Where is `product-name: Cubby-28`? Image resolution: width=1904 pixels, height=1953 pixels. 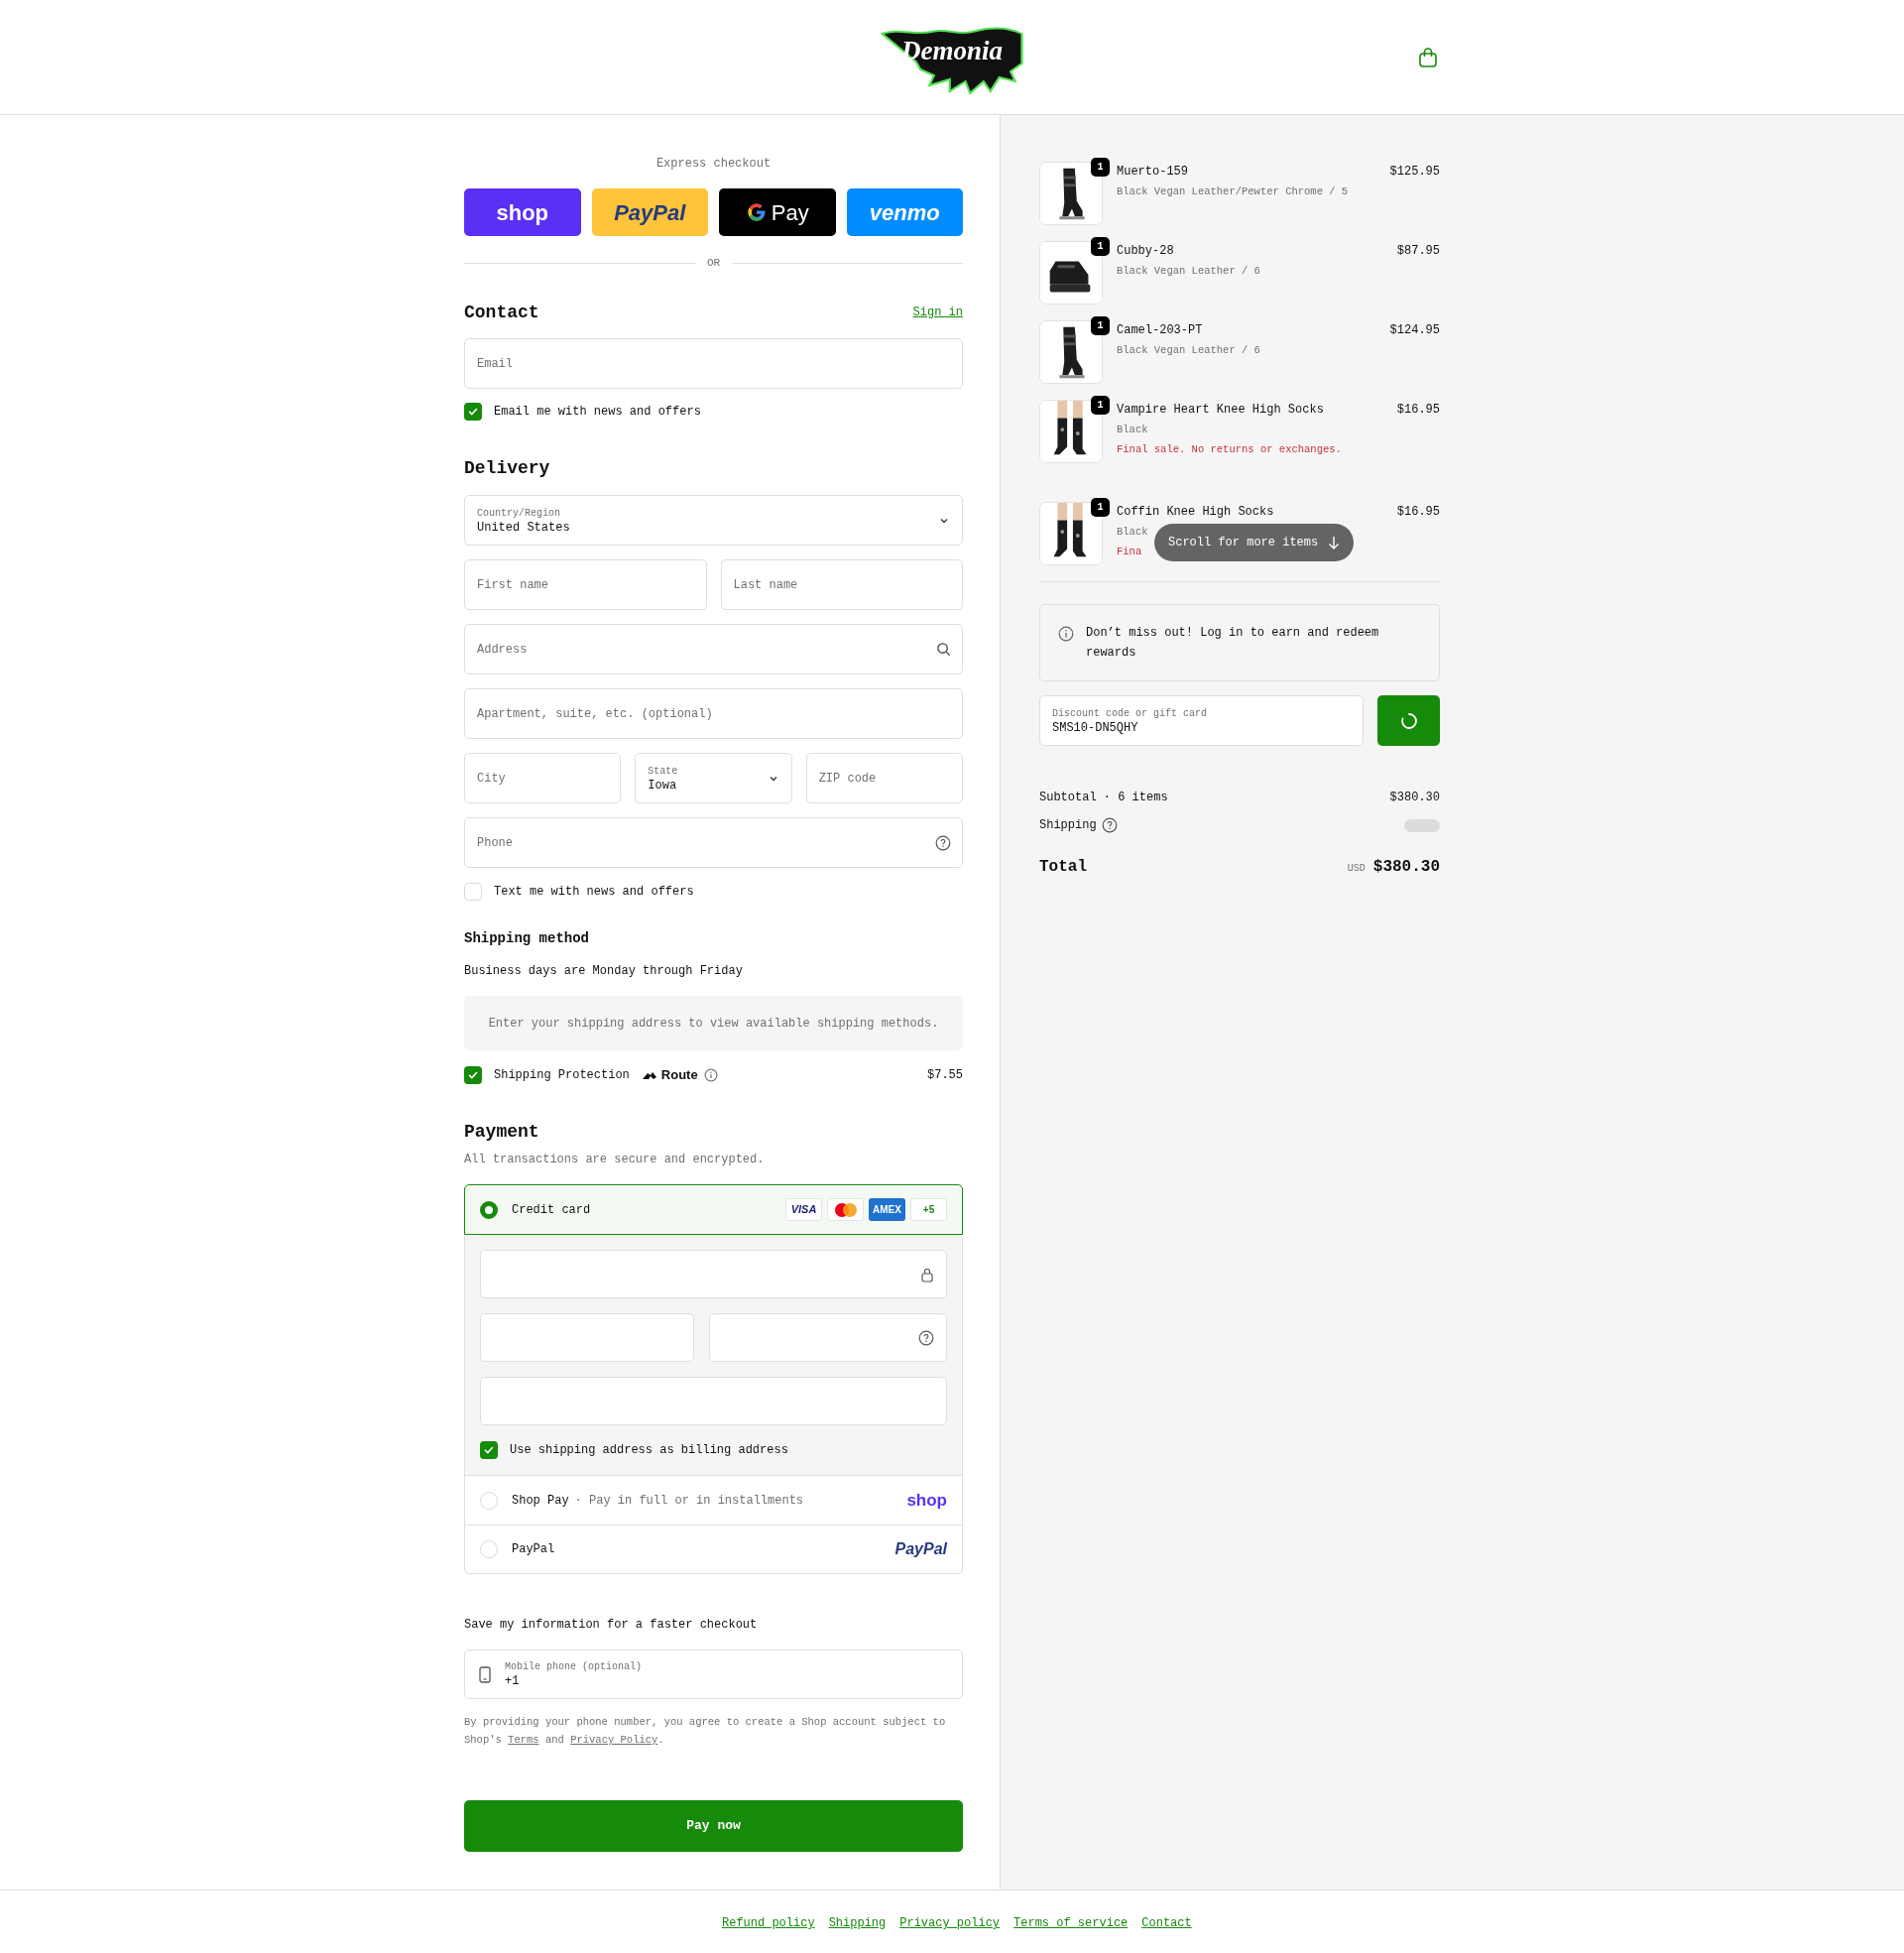
product-name: Cubby-28 is located at coordinates (1145, 252).